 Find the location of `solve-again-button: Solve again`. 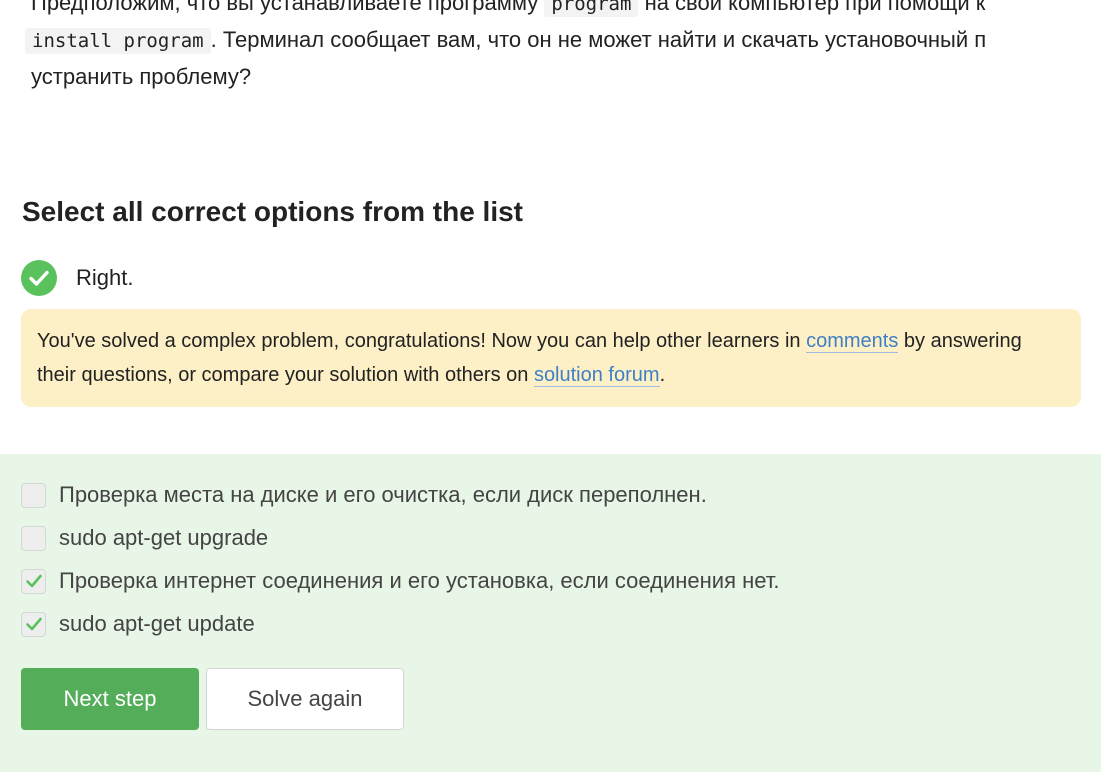

solve-again-button: Solve again is located at coordinates (305, 699).